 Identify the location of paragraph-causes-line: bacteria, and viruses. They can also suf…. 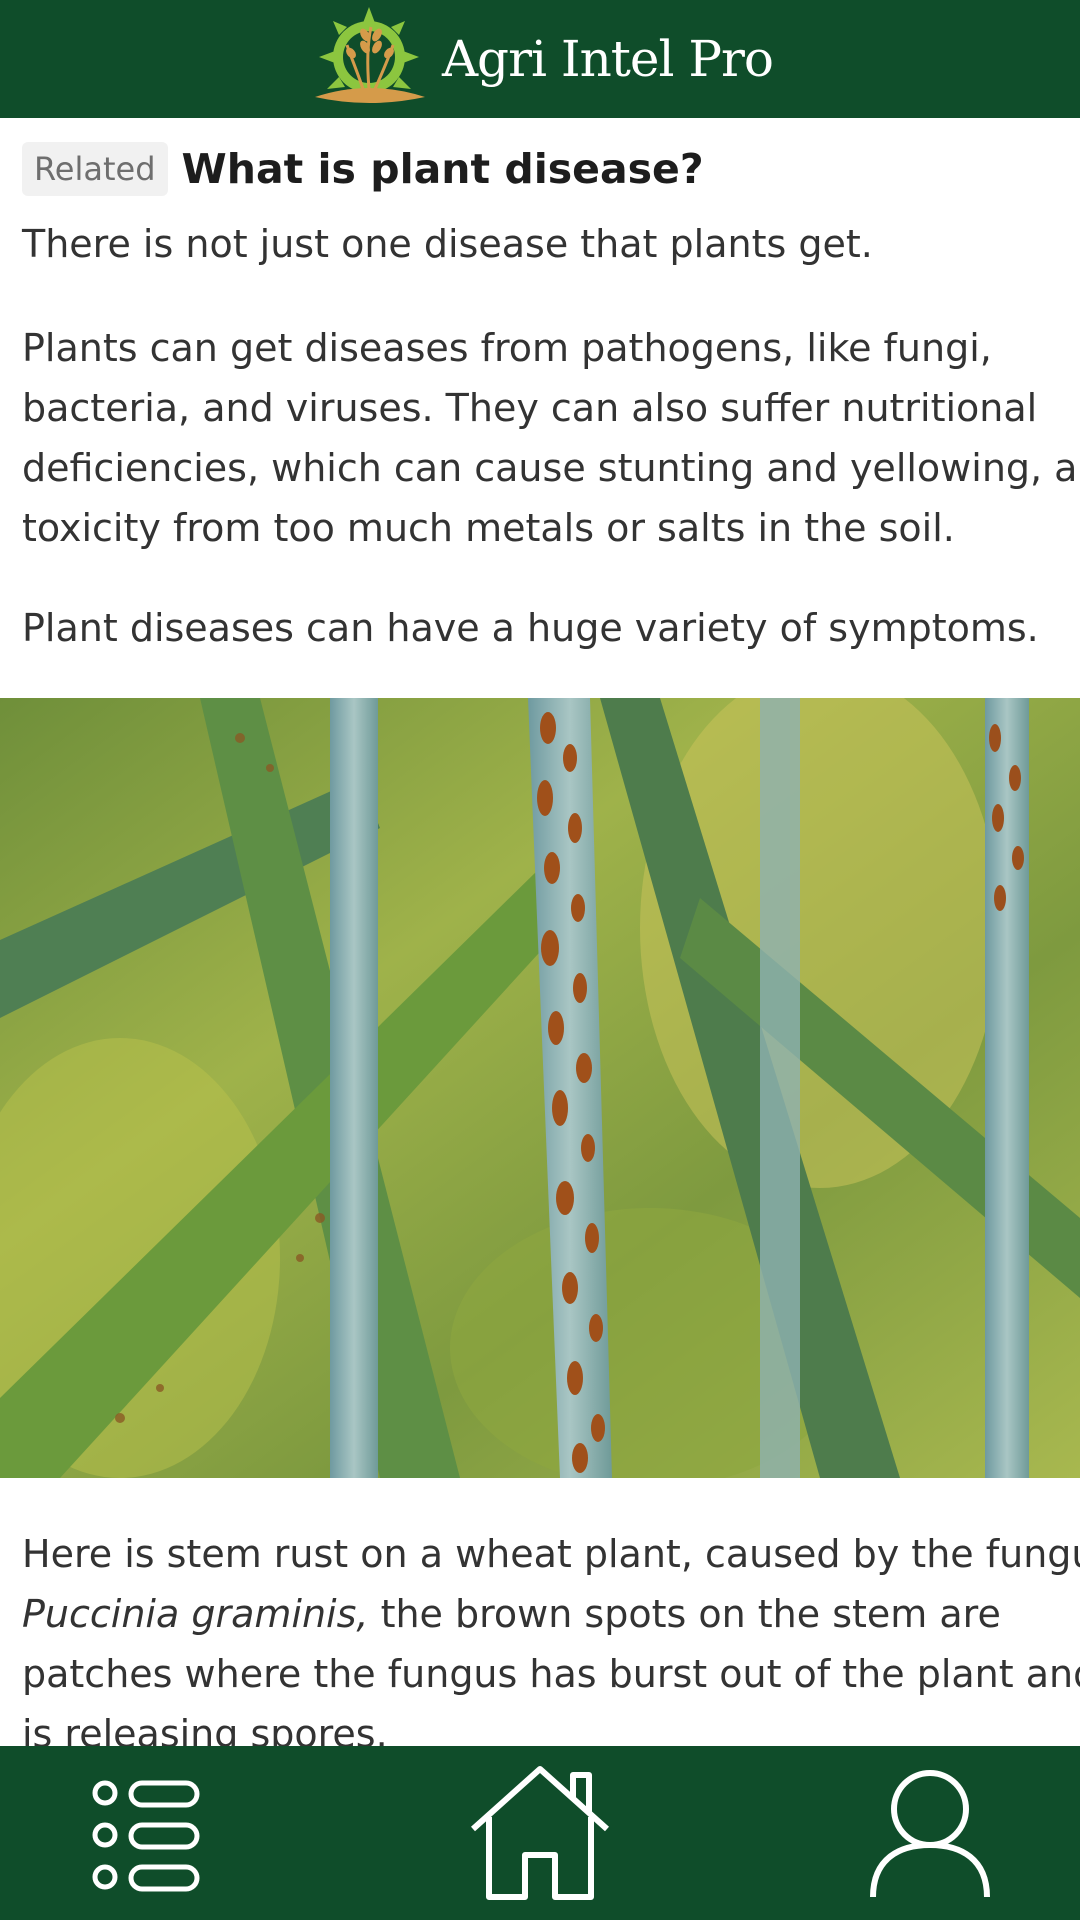
(530, 408).